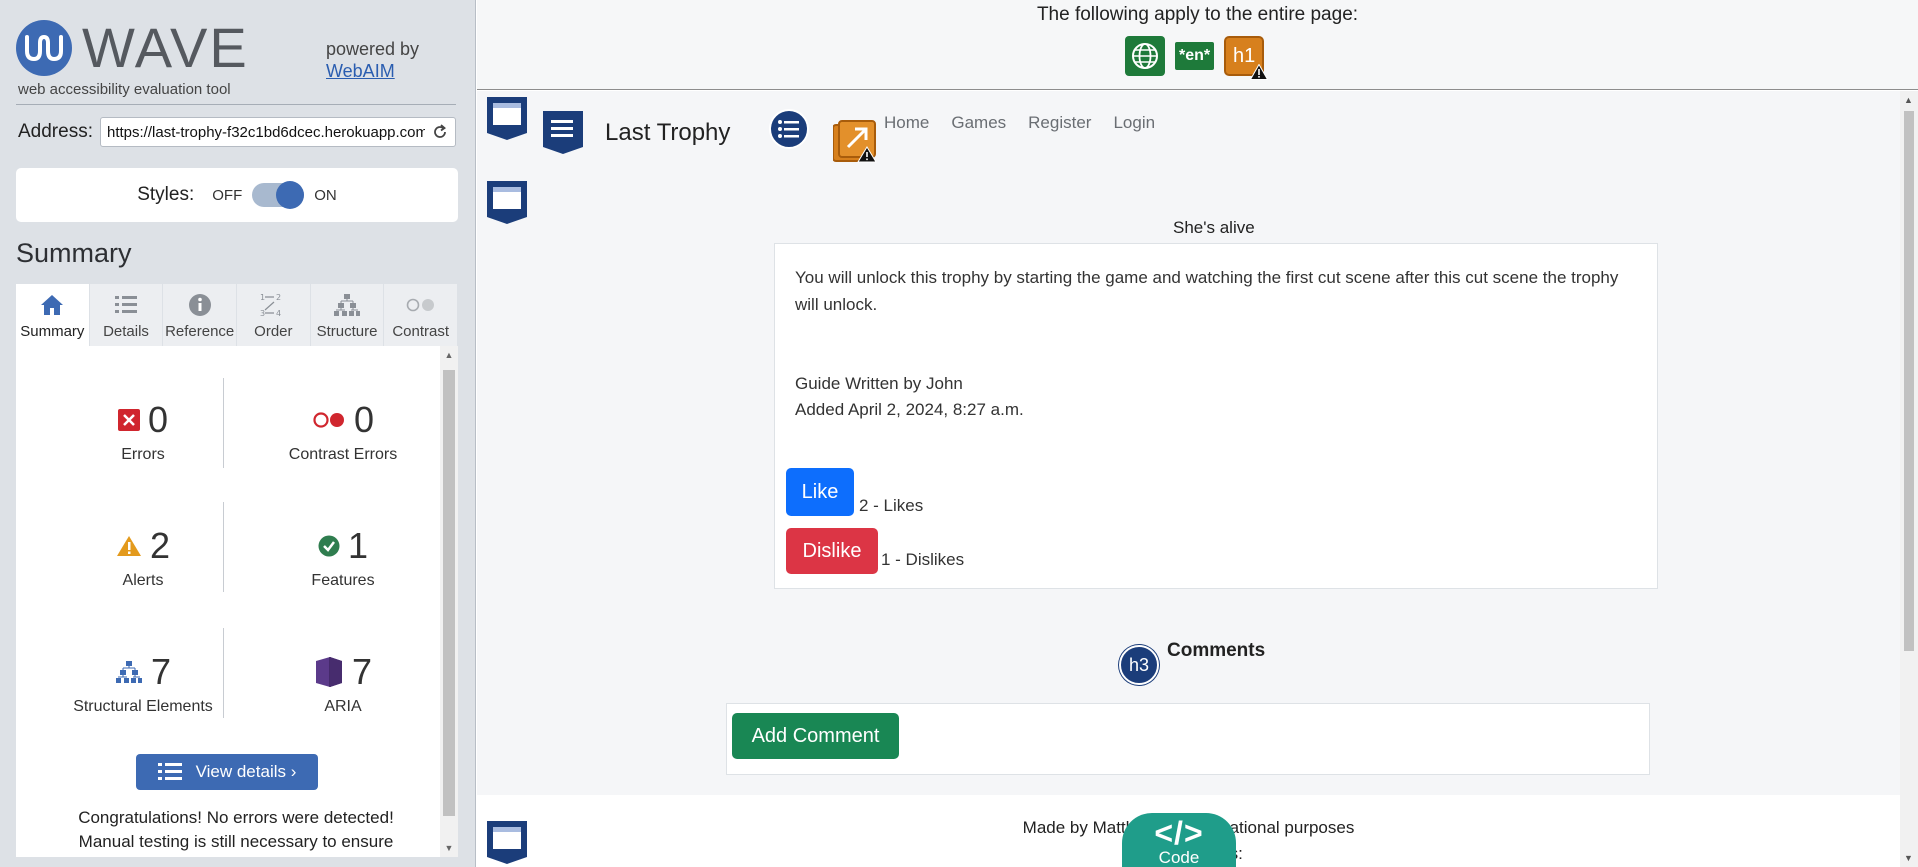 The width and height of the screenshot is (1918, 867). What do you see at coordinates (343, 431) in the screenshot?
I see `stat-contrast-errors: 0 Contrast Errors` at bounding box center [343, 431].